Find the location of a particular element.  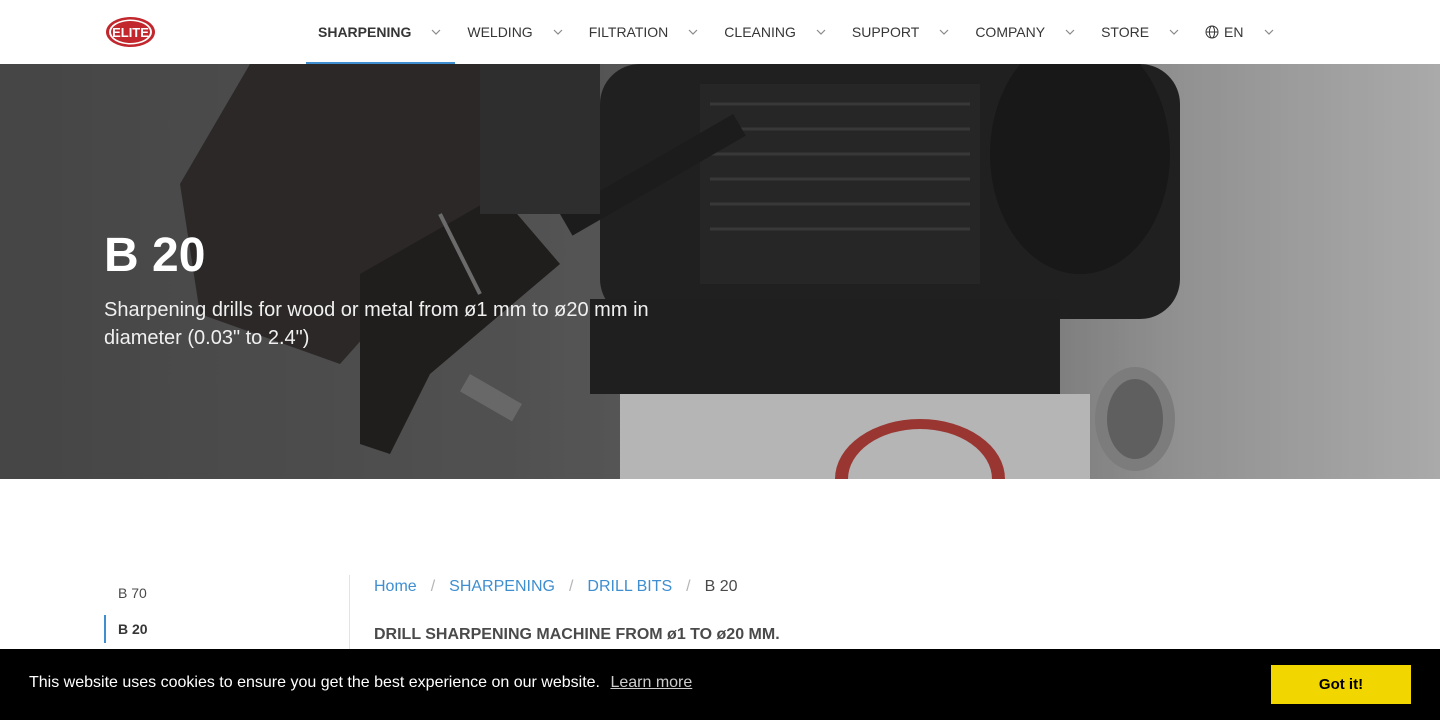

nav-item-cleaning: CLEANING is located at coordinates (776, 32).